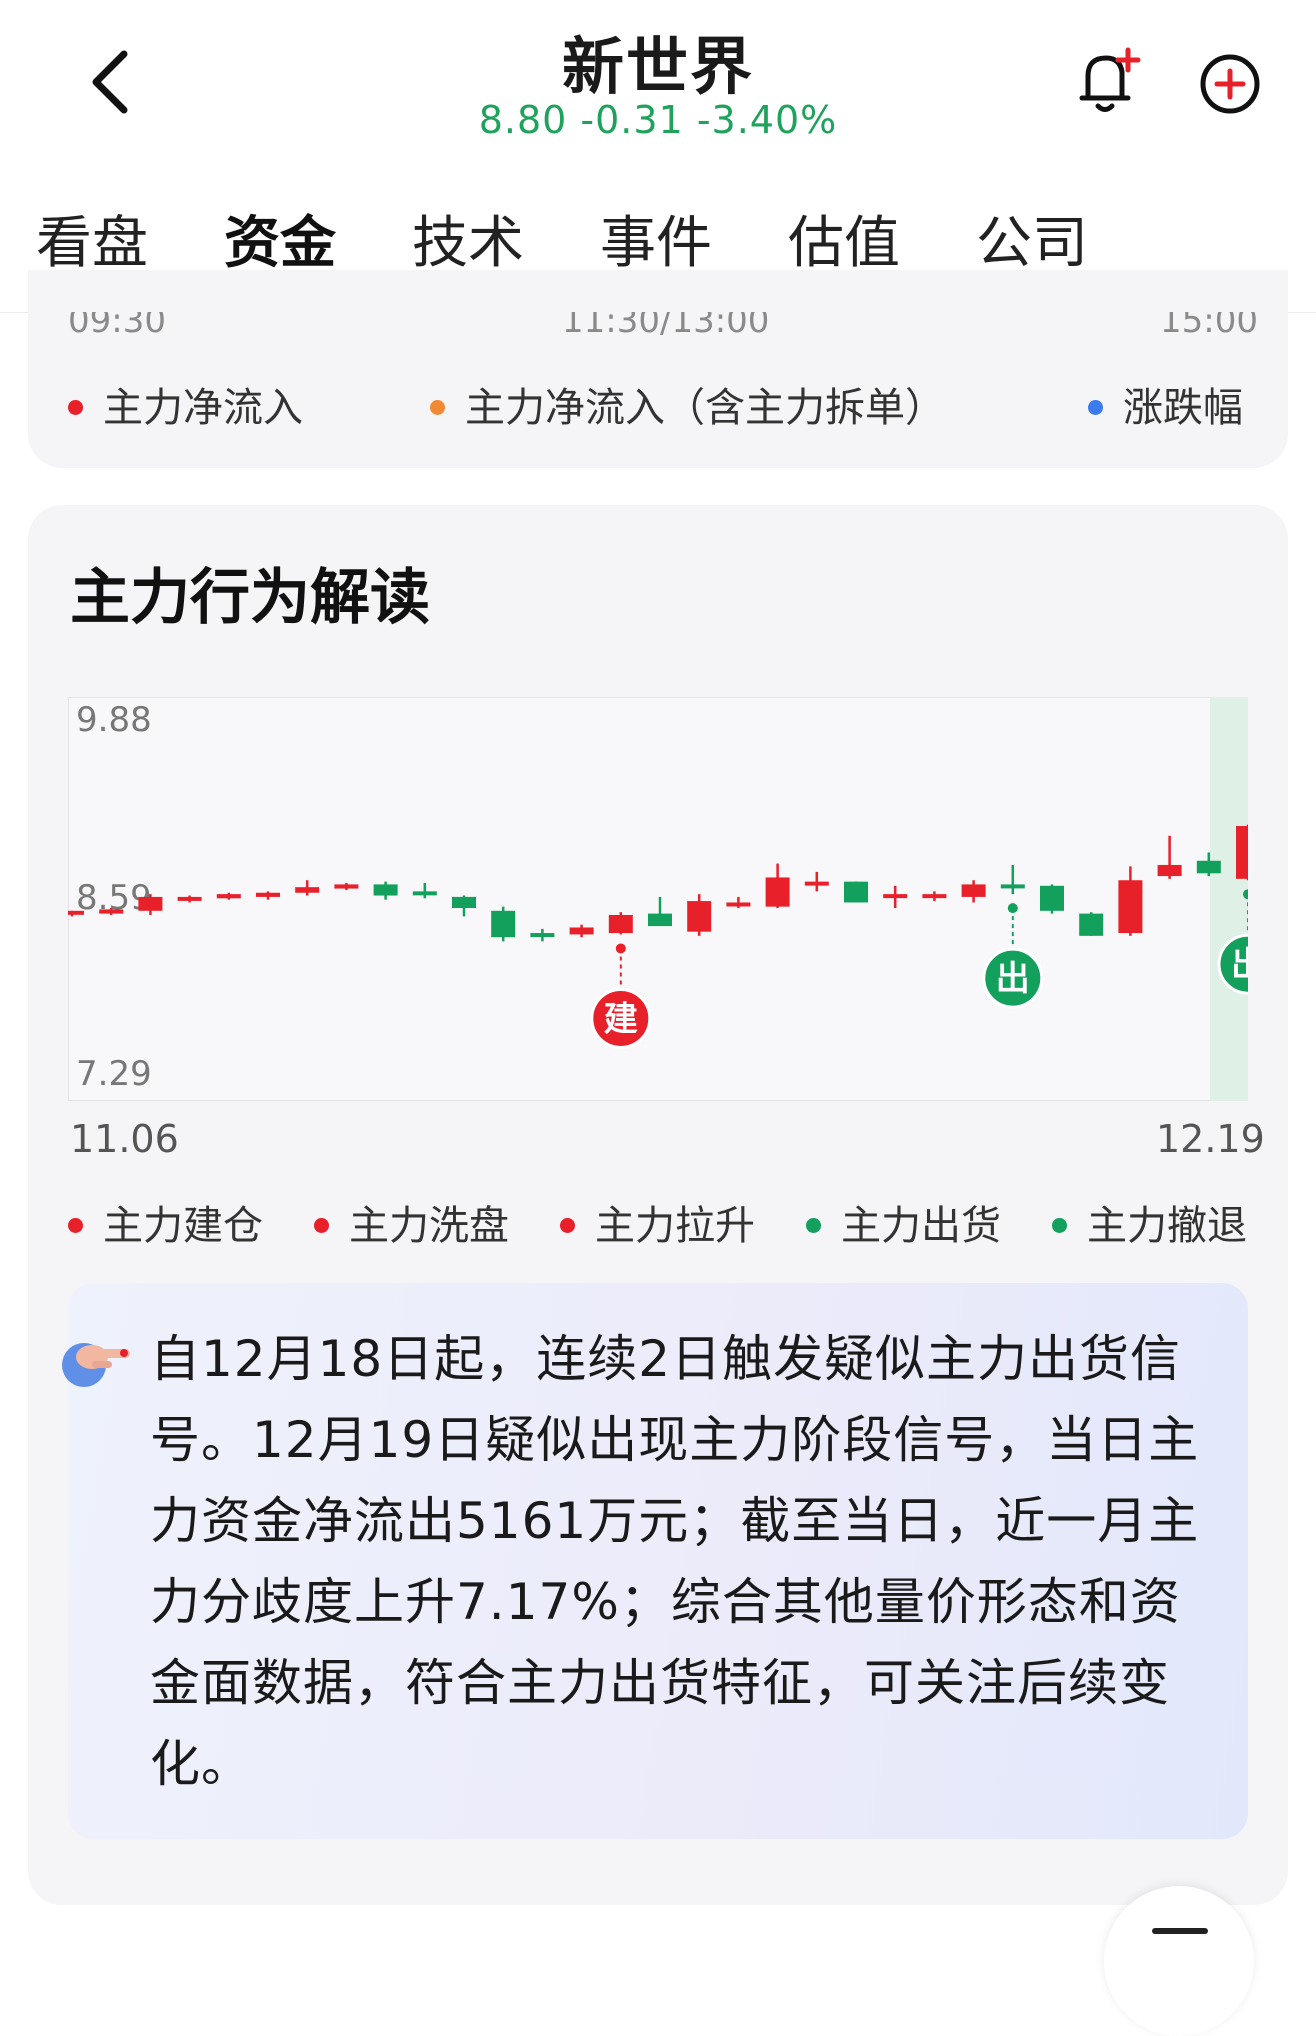 The image size is (1316, 2036). Describe the element at coordinates (1109, 81) in the screenshot. I see `alert-bell-icon` at that location.